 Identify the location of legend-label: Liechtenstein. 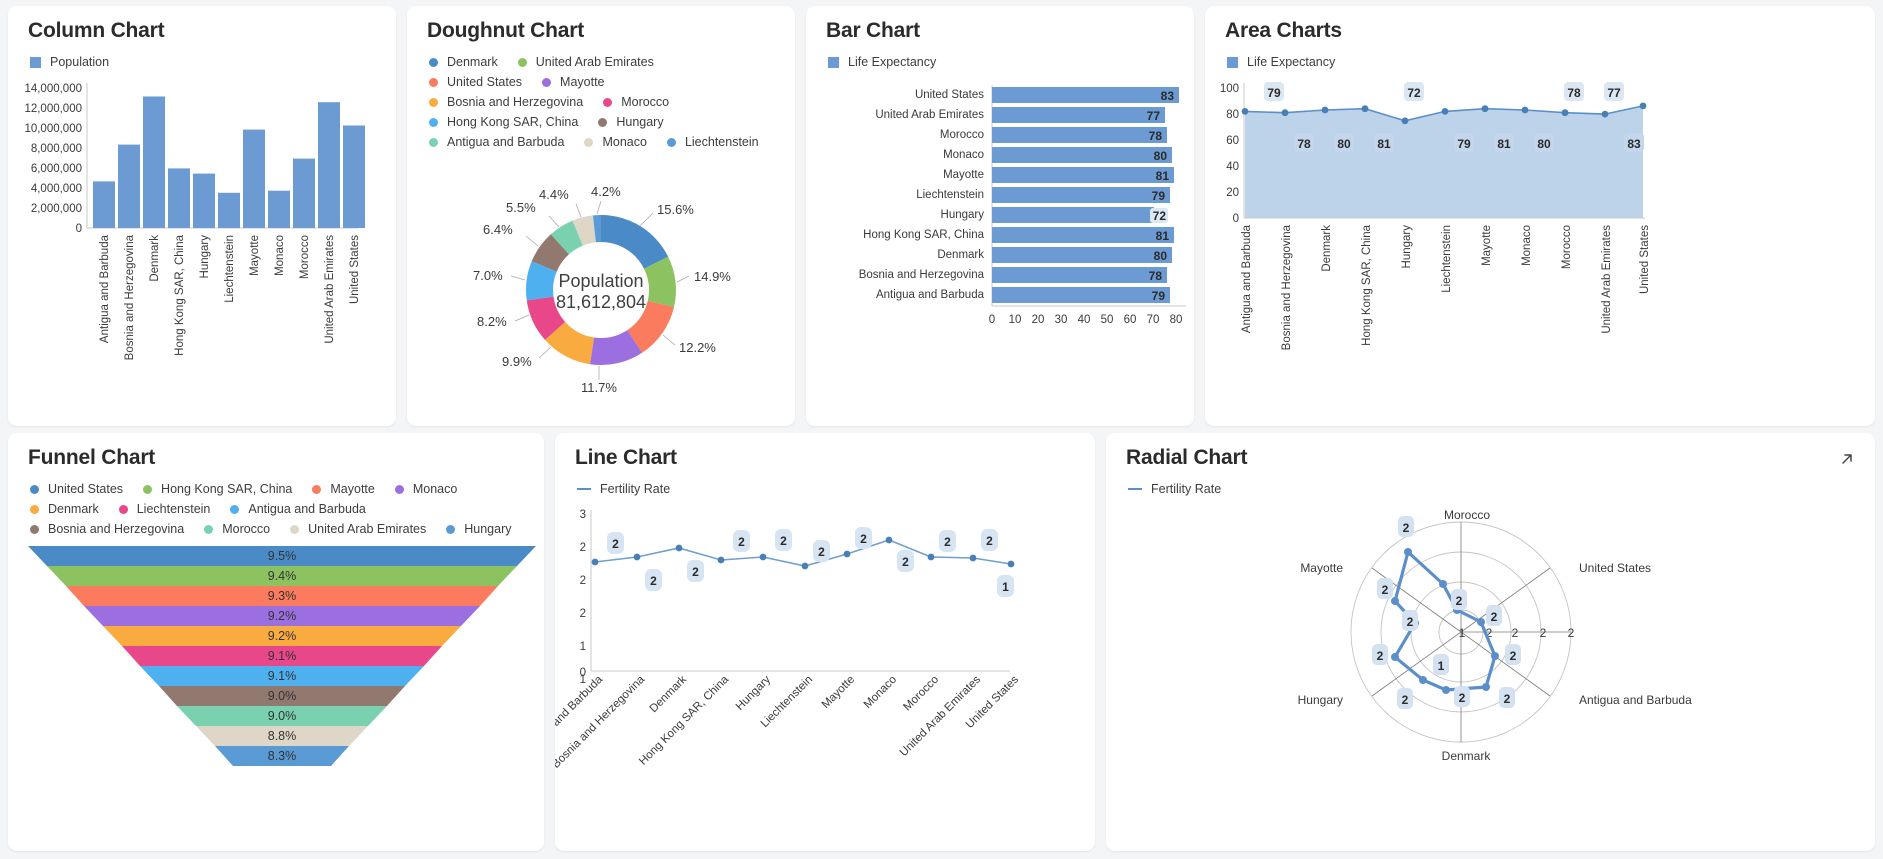
(721, 142).